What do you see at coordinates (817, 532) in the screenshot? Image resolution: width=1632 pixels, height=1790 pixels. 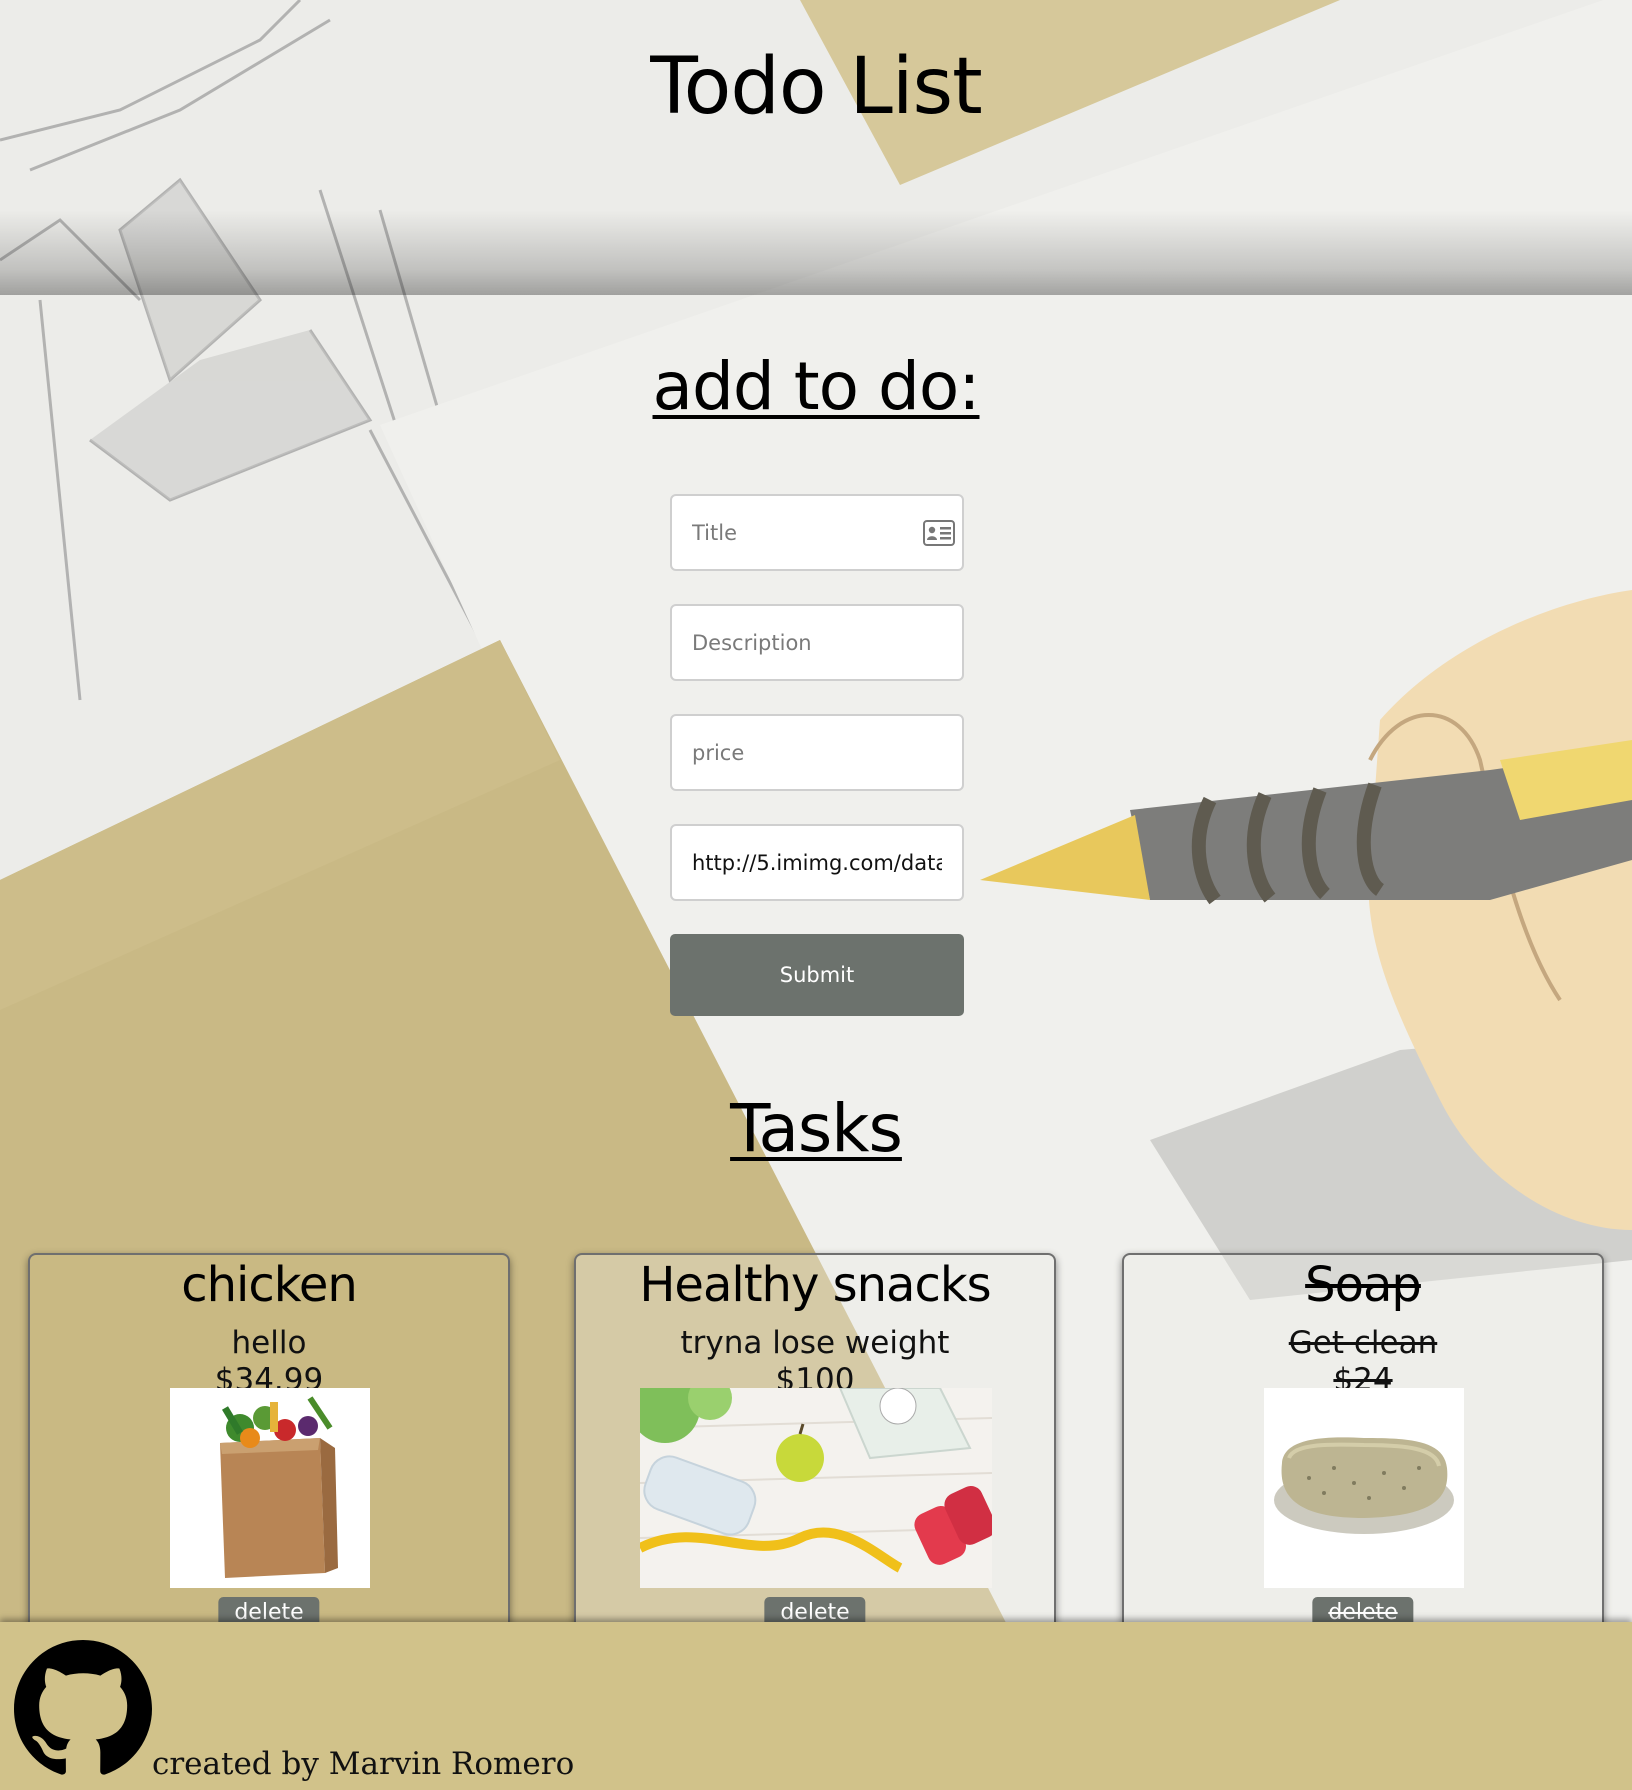 I see `title-input` at bounding box center [817, 532].